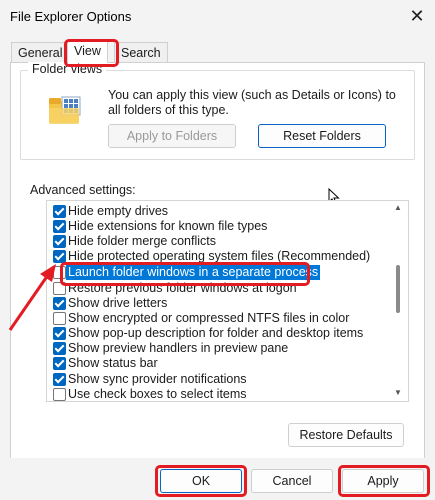  Describe the element at coordinates (65, 110) in the screenshot. I see `folder-icon` at that location.